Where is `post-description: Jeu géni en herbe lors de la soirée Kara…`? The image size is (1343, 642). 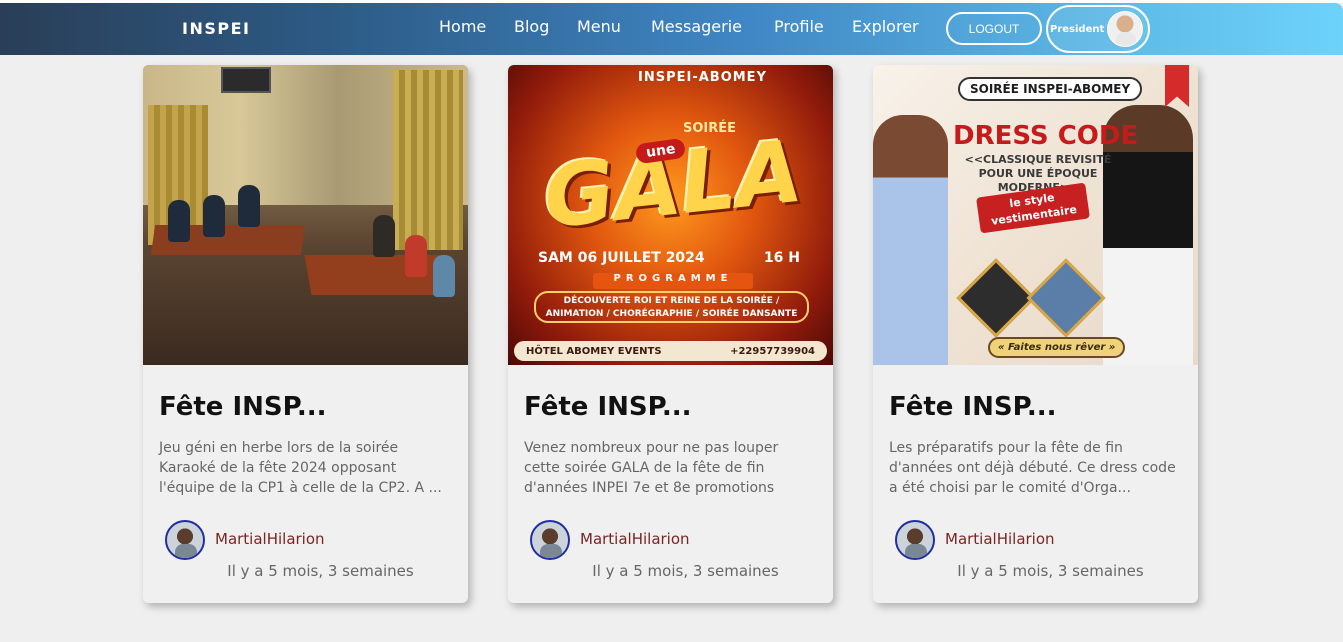
post-description: Jeu géni en herbe lors de la soirée Kara… is located at coordinates (300, 468).